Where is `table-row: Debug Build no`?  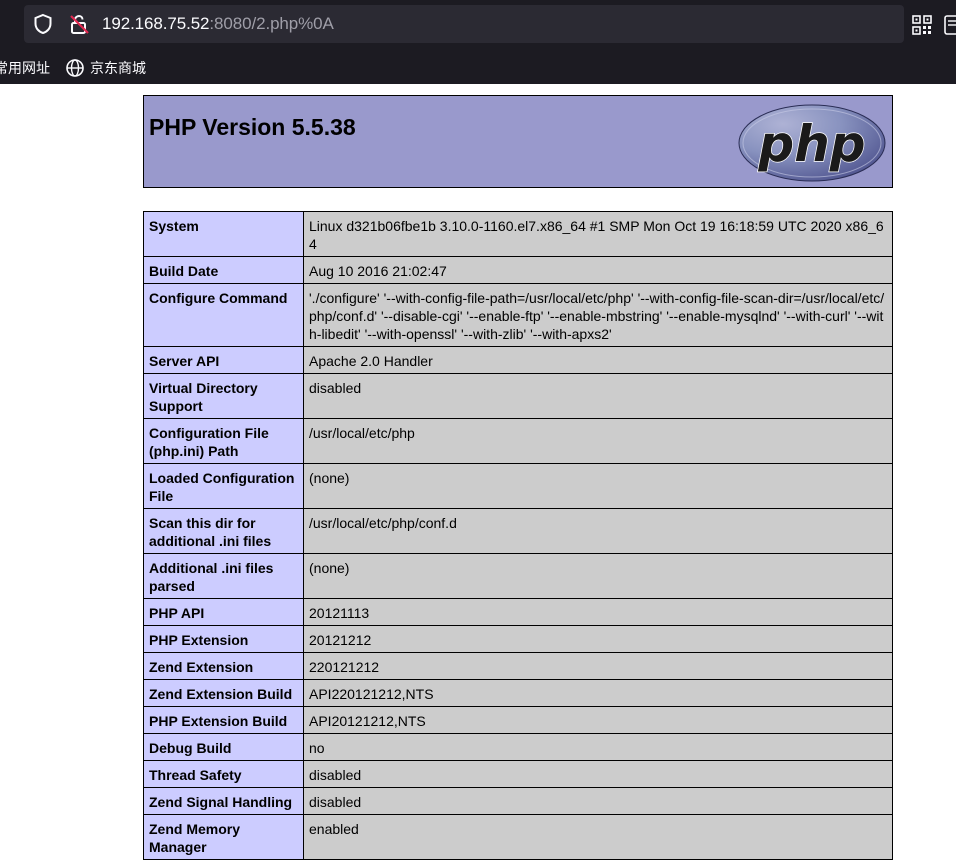 table-row: Debug Build no is located at coordinates (518, 747).